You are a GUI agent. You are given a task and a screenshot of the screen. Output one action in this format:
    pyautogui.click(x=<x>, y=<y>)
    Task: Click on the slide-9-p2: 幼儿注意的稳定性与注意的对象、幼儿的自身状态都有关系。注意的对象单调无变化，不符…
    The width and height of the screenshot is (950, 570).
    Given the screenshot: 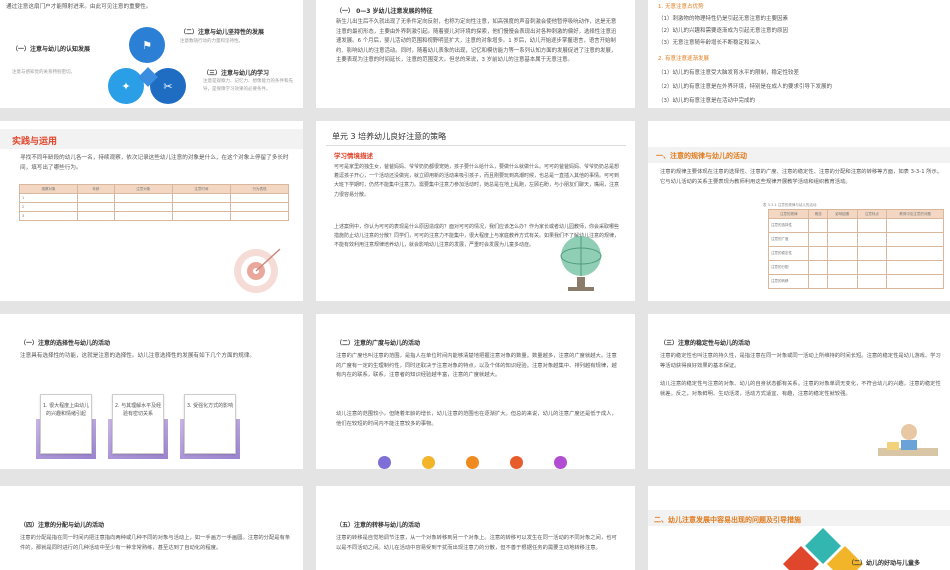 What is the action you would take?
    pyautogui.click(x=800, y=389)
    